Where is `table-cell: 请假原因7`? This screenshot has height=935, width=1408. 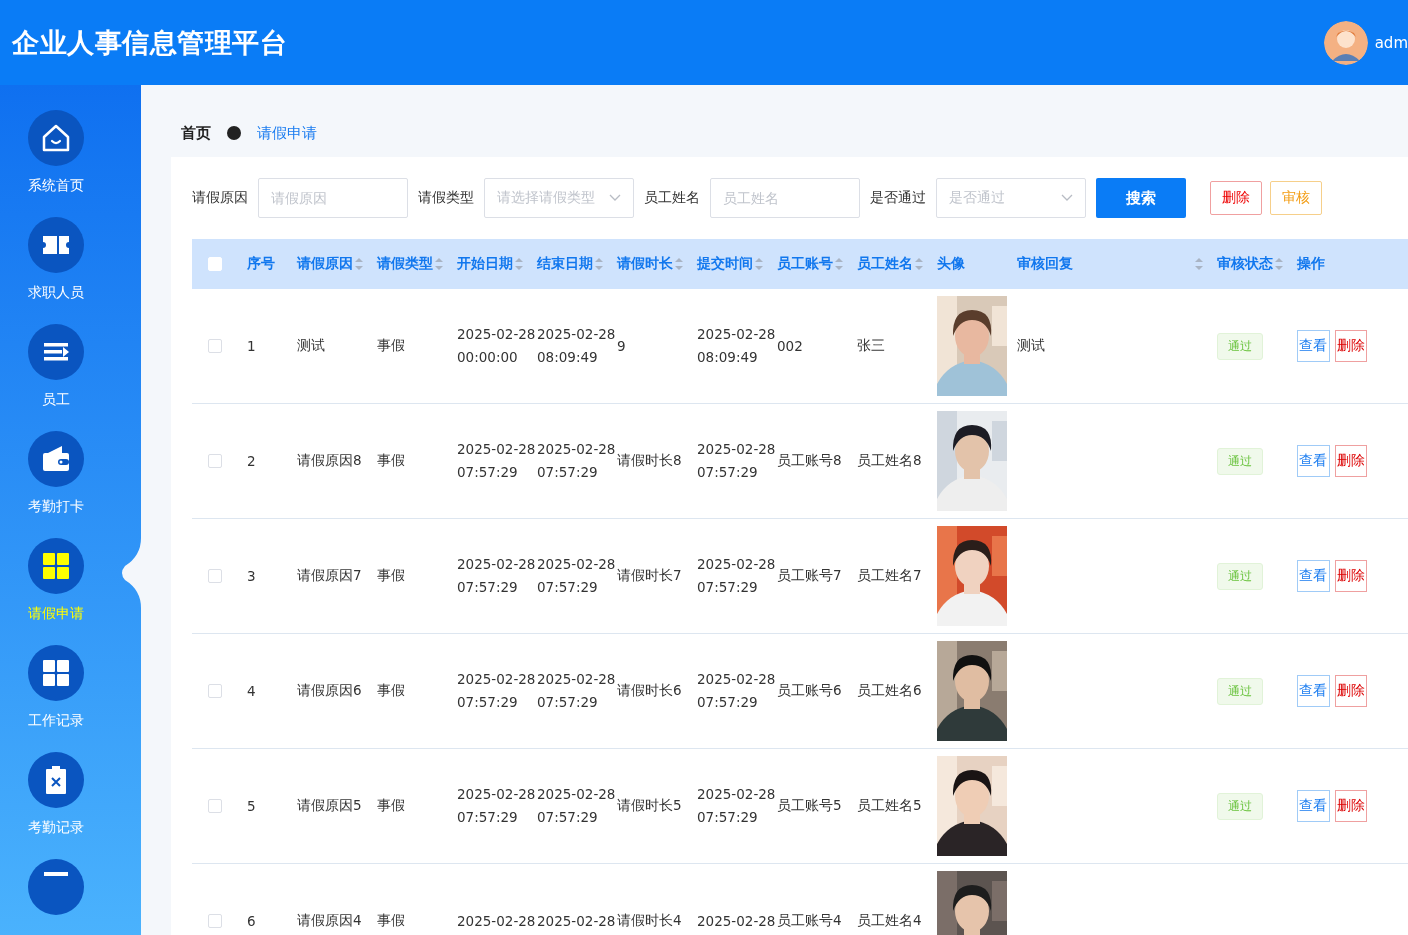 table-cell: 请假原因7 is located at coordinates (329, 576).